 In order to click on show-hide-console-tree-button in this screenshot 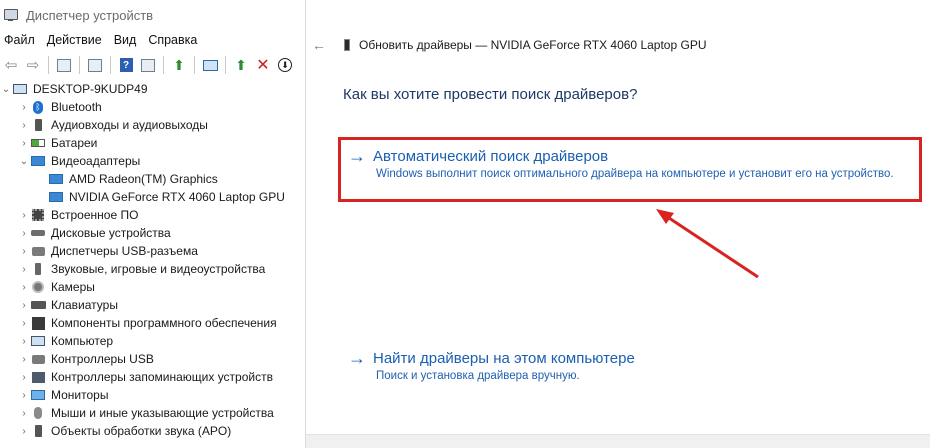, I will do `click(64, 65)`.